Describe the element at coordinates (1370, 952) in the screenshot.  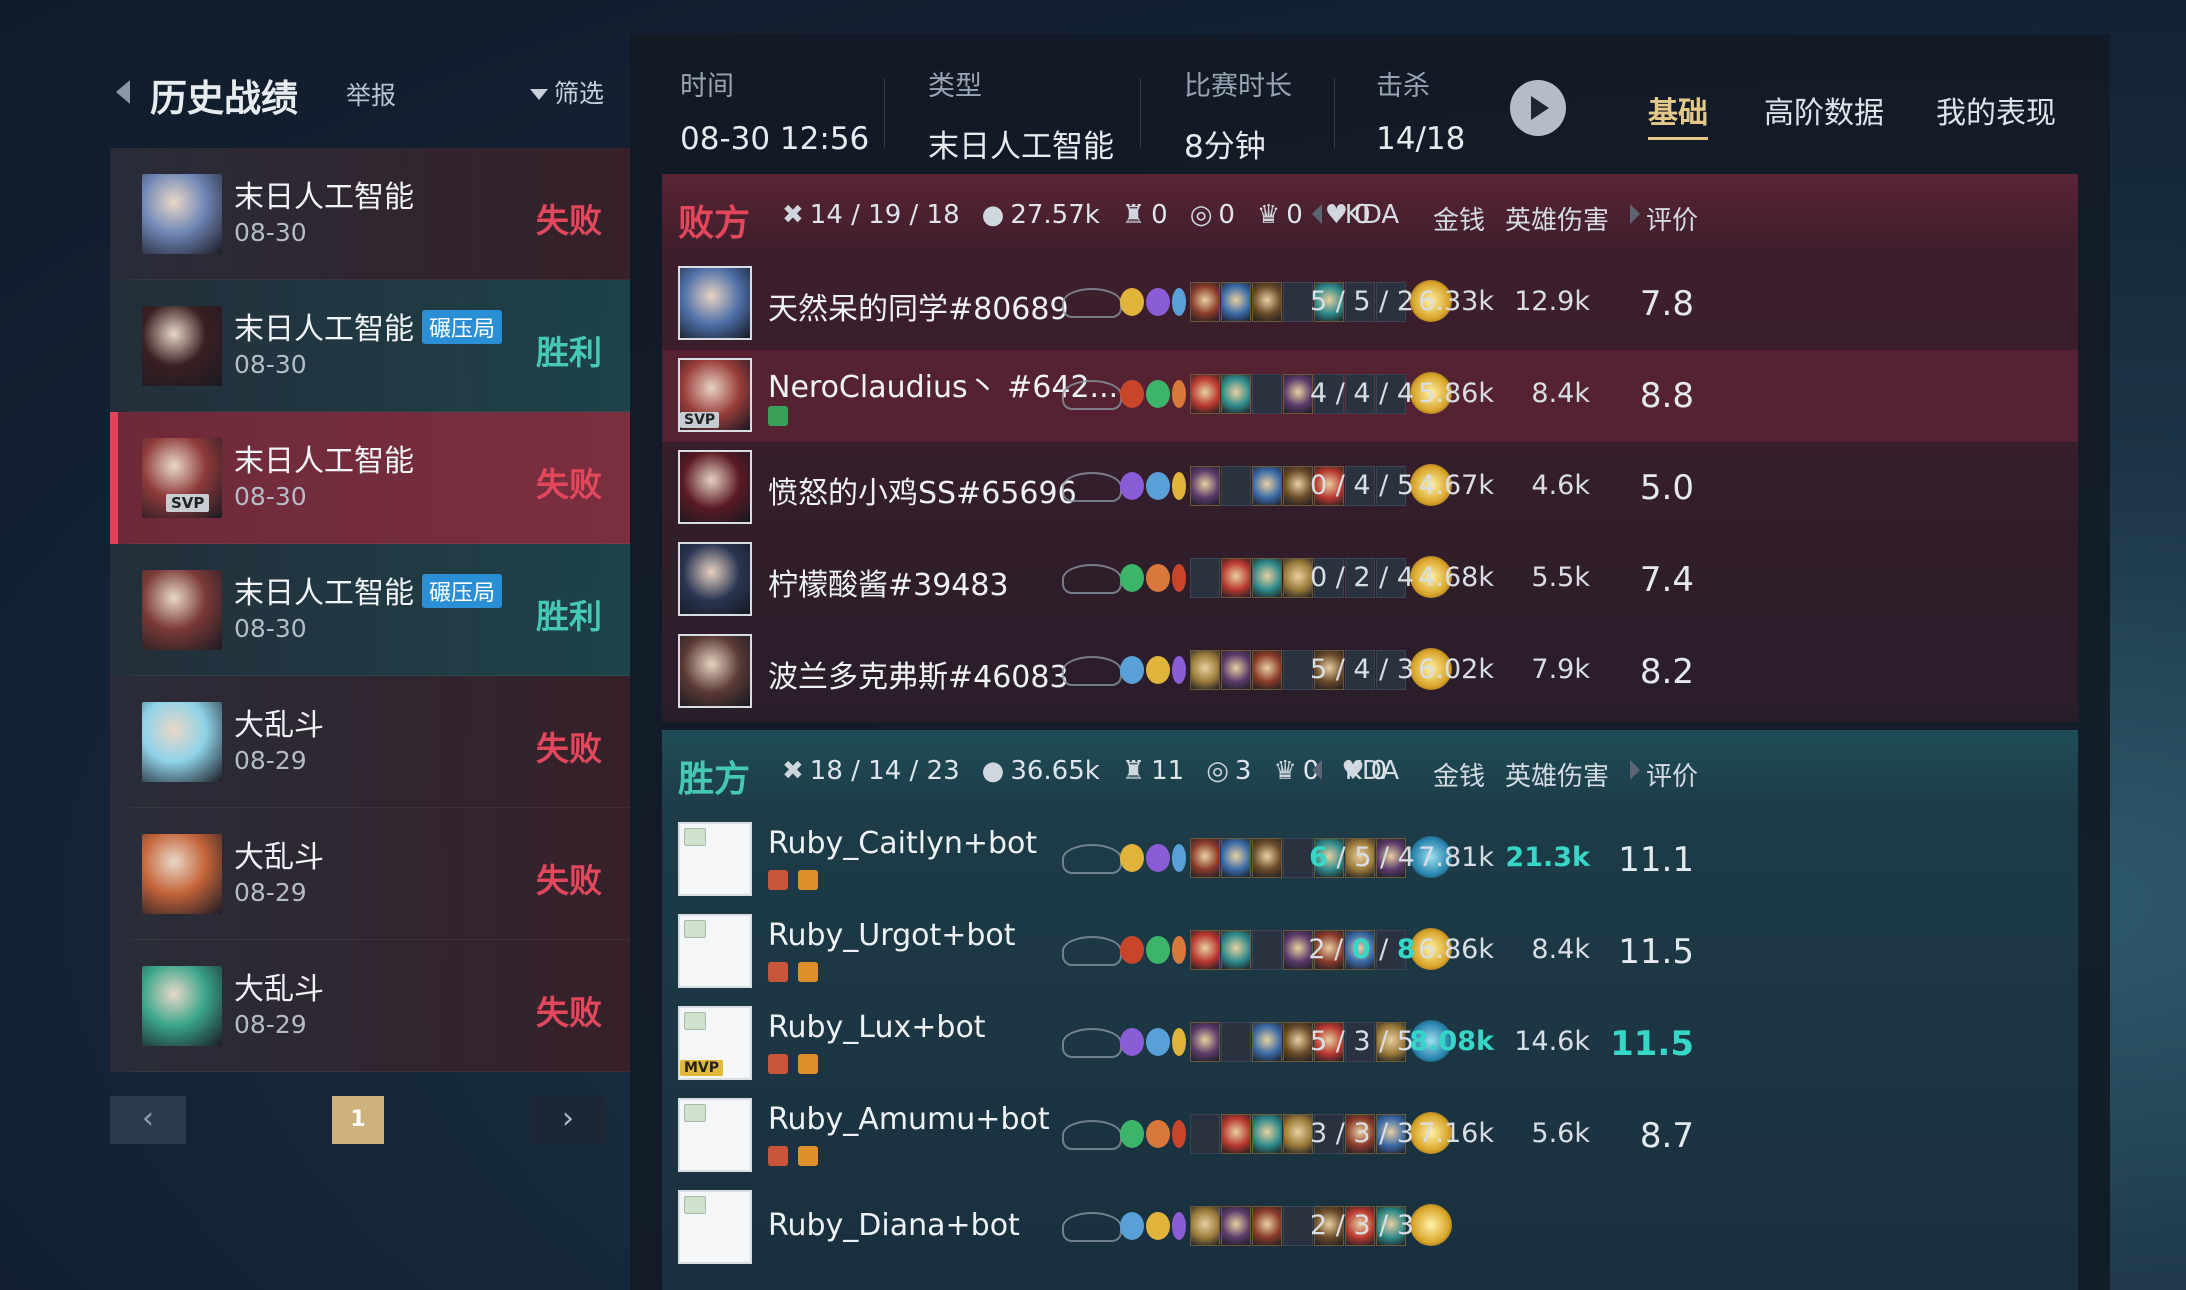
I see `player-row: Ruby_Urgot+bot 2 / 0 / 8 6.86k 8.4k 11.5` at that location.